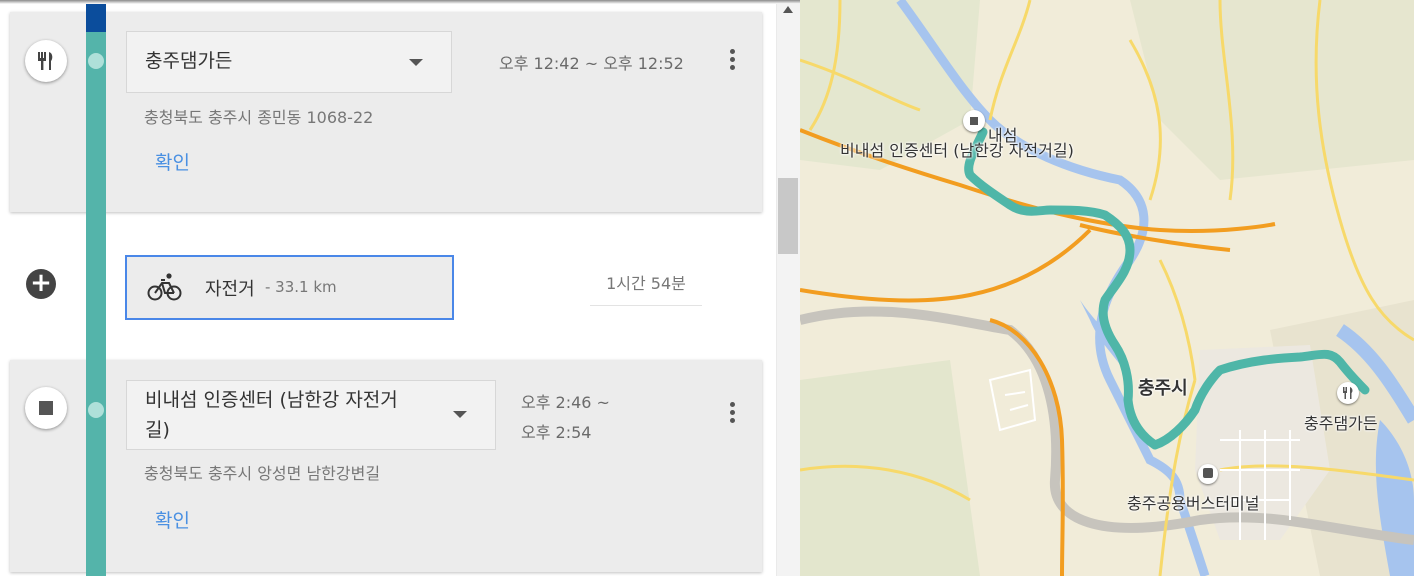  I want to click on travel-distance: - 33.1 km, so click(301, 287).